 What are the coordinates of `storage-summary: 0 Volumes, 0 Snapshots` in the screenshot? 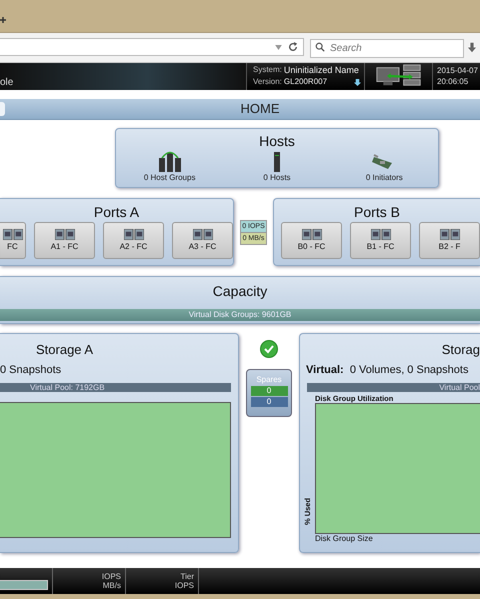 It's located at (409, 370).